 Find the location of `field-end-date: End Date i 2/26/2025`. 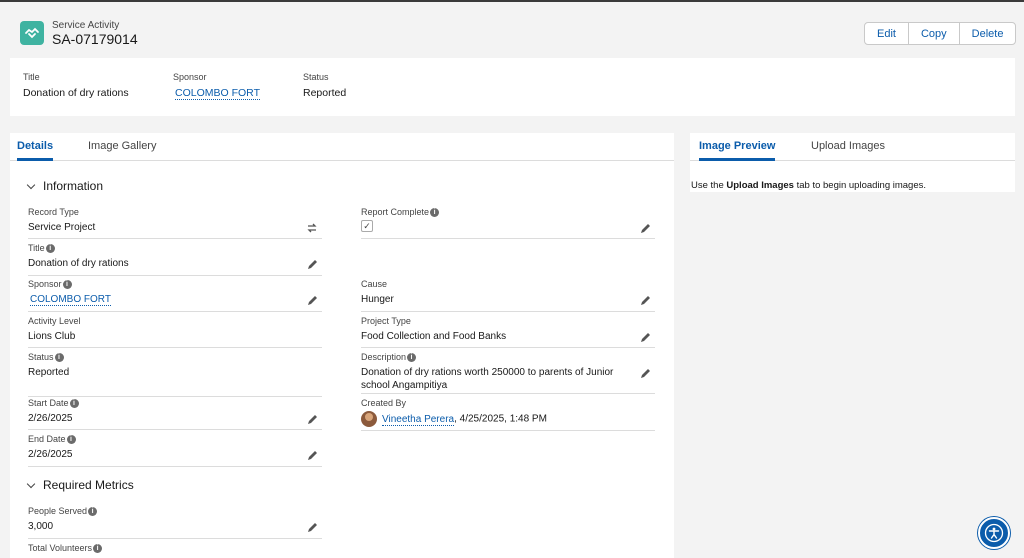

field-end-date: End Date i 2/26/2025 is located at coordinates (175, 450).